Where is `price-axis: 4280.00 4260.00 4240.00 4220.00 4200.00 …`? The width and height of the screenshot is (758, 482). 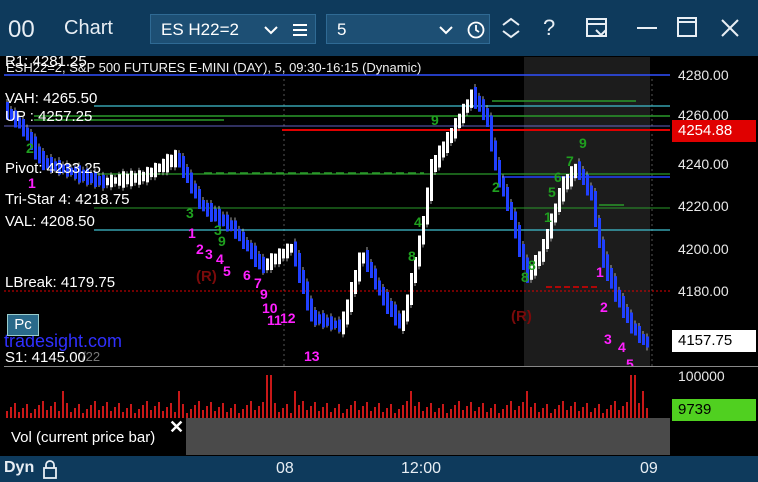 price-axis: 4280.00 4260.00 4240.00 4220.00 4200.00 … is located at coordinates (714, 239).